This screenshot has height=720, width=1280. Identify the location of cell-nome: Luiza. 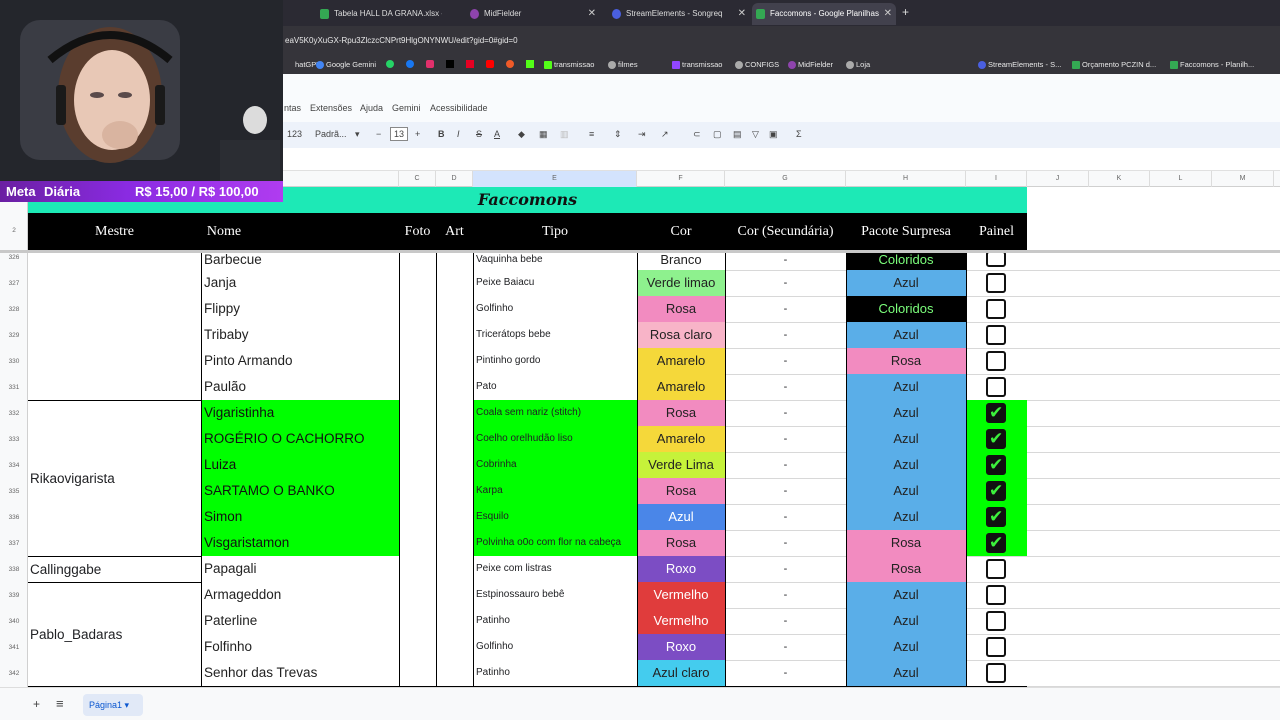
(300, 465).